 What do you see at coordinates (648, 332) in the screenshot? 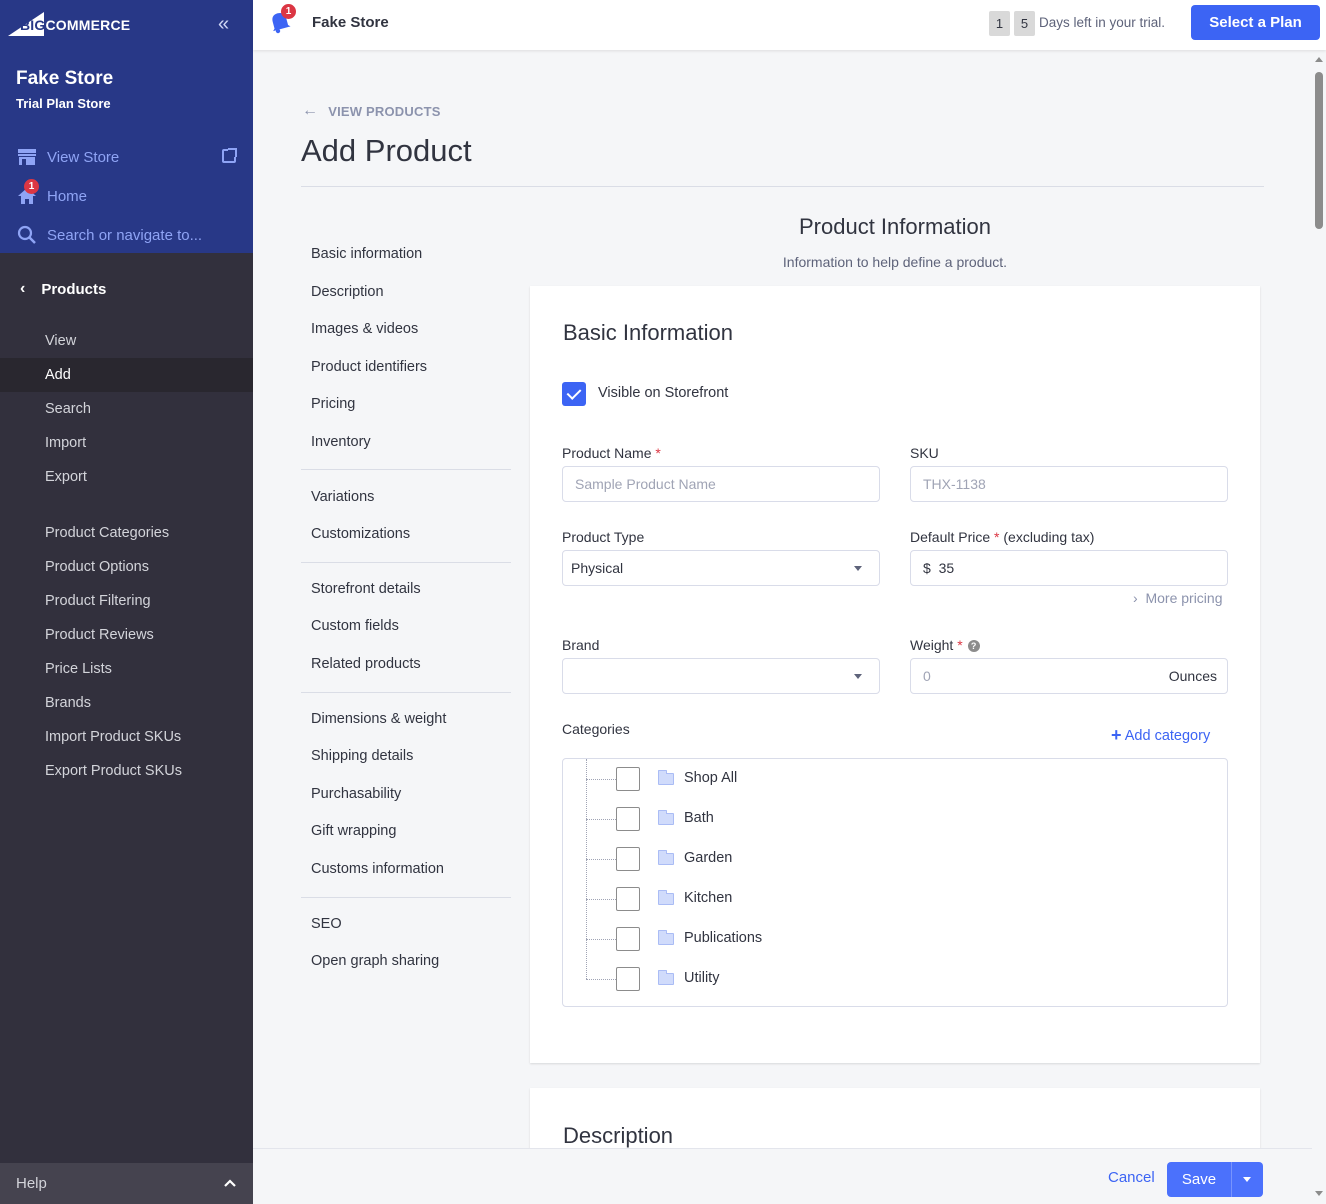
I see `basic-information-title: Basic Information` at bounding box center [648, 332].